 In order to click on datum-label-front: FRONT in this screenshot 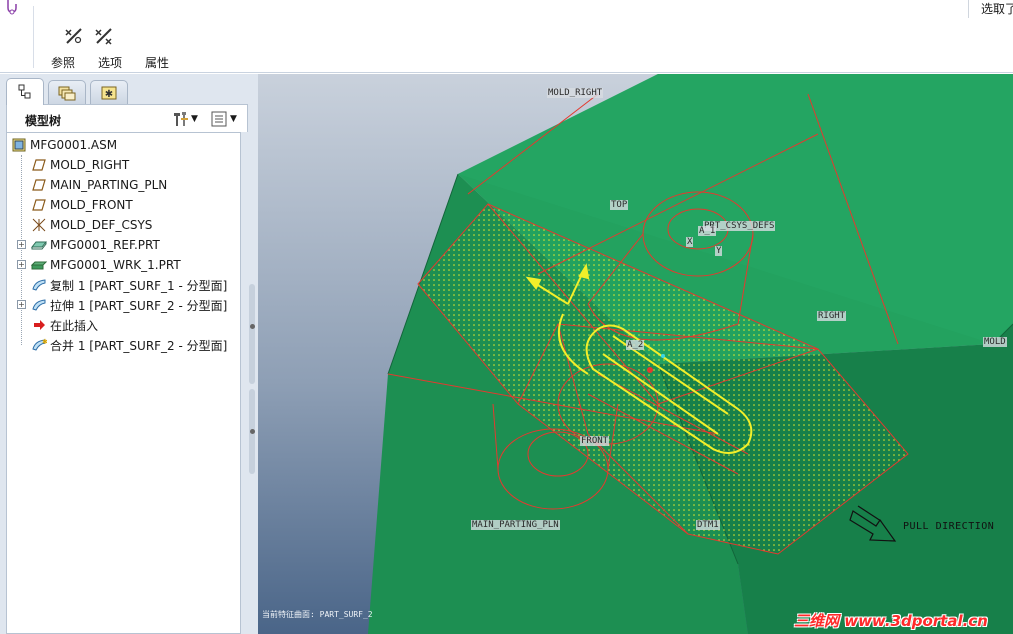, I will do `click(595, 441)`.